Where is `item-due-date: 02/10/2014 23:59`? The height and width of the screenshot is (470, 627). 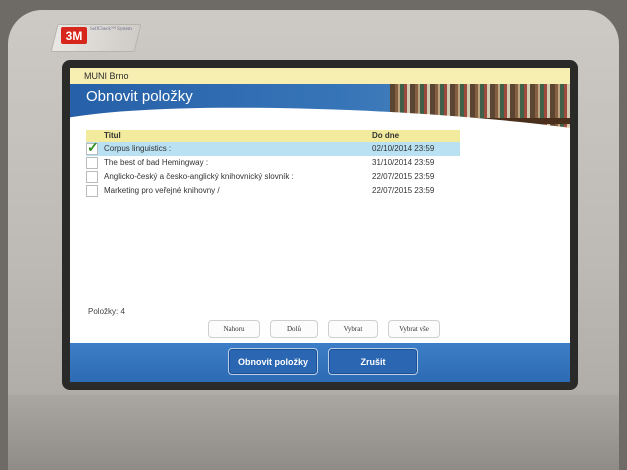
item-due-date: 02/10/2014 23:59 is located at coordinates (403, 148).